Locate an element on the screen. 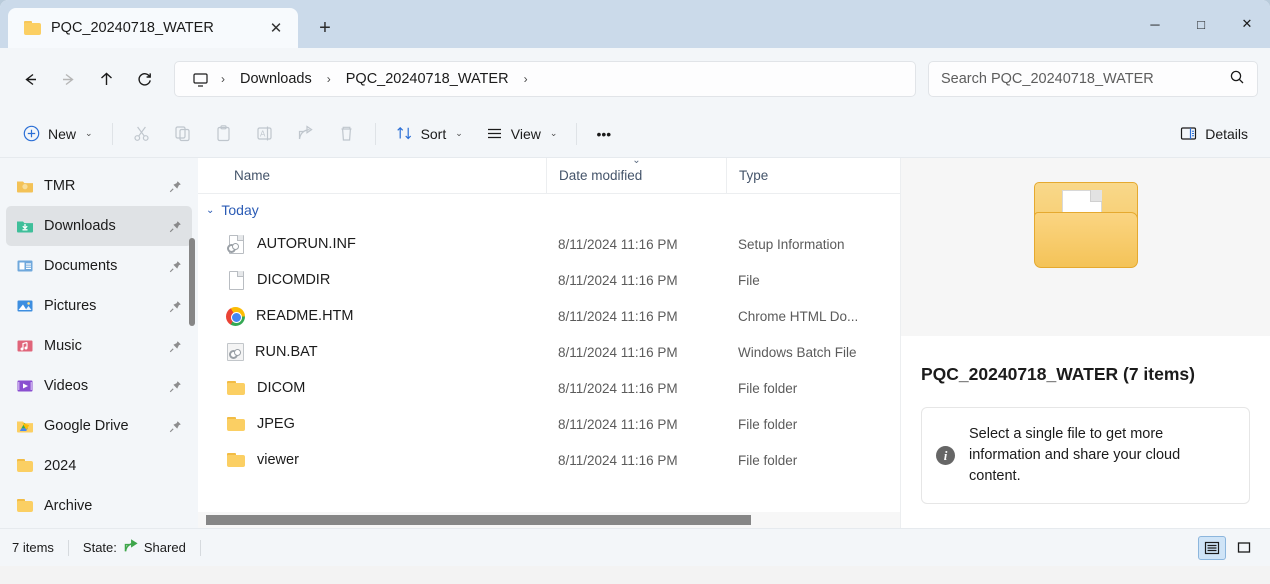 The height and width of the screenshot is (584, 1270). sidebar-item-label: Music is located at coordinates (63, 346).